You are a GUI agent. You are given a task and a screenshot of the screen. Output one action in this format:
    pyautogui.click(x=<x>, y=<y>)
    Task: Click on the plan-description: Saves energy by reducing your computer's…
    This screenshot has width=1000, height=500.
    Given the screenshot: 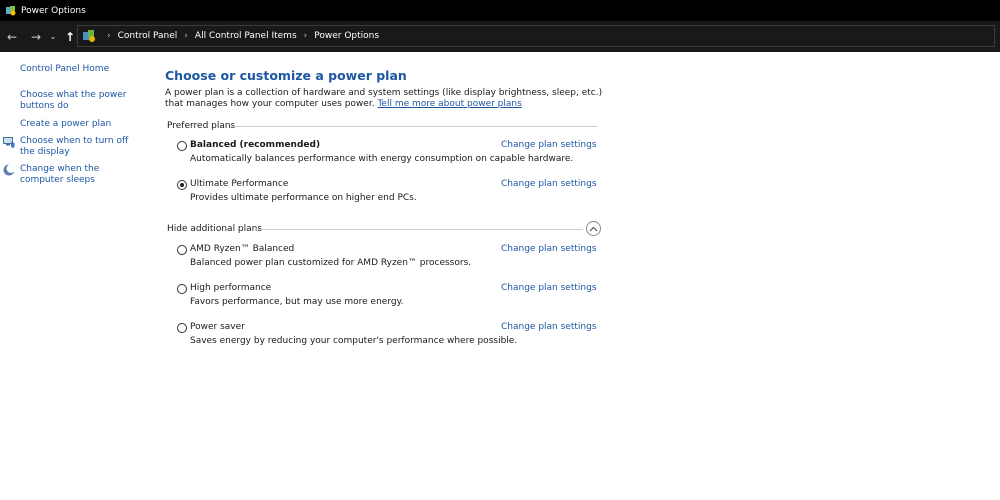 What is the action you would take?
    pyautogui.click(x=354, y=341)
    